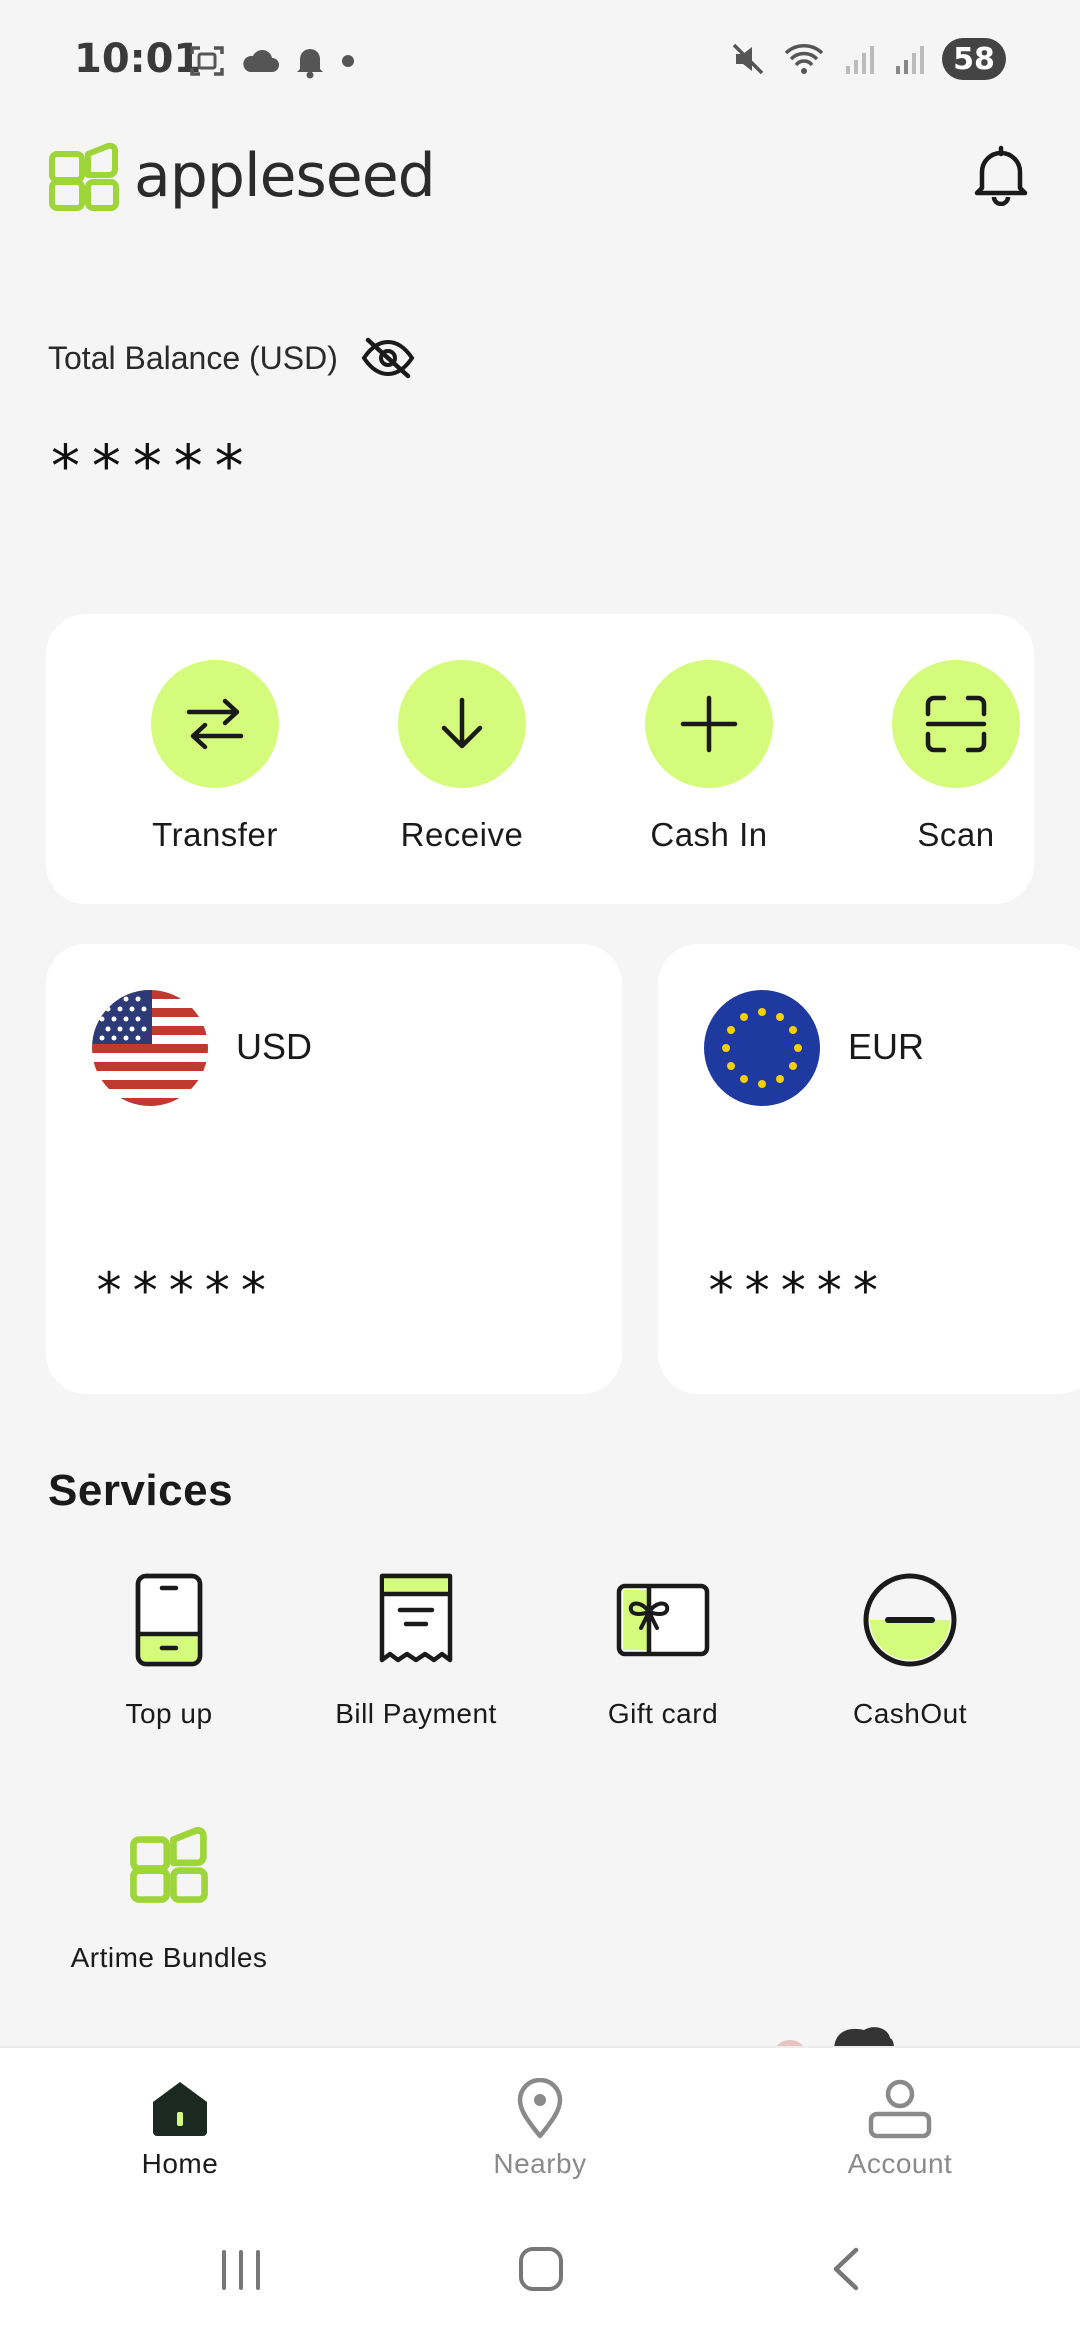  What do you see at coordinates (956, 834) in the screenshot?
I see `scan-label: Scan` at bounding box center [956, 834].